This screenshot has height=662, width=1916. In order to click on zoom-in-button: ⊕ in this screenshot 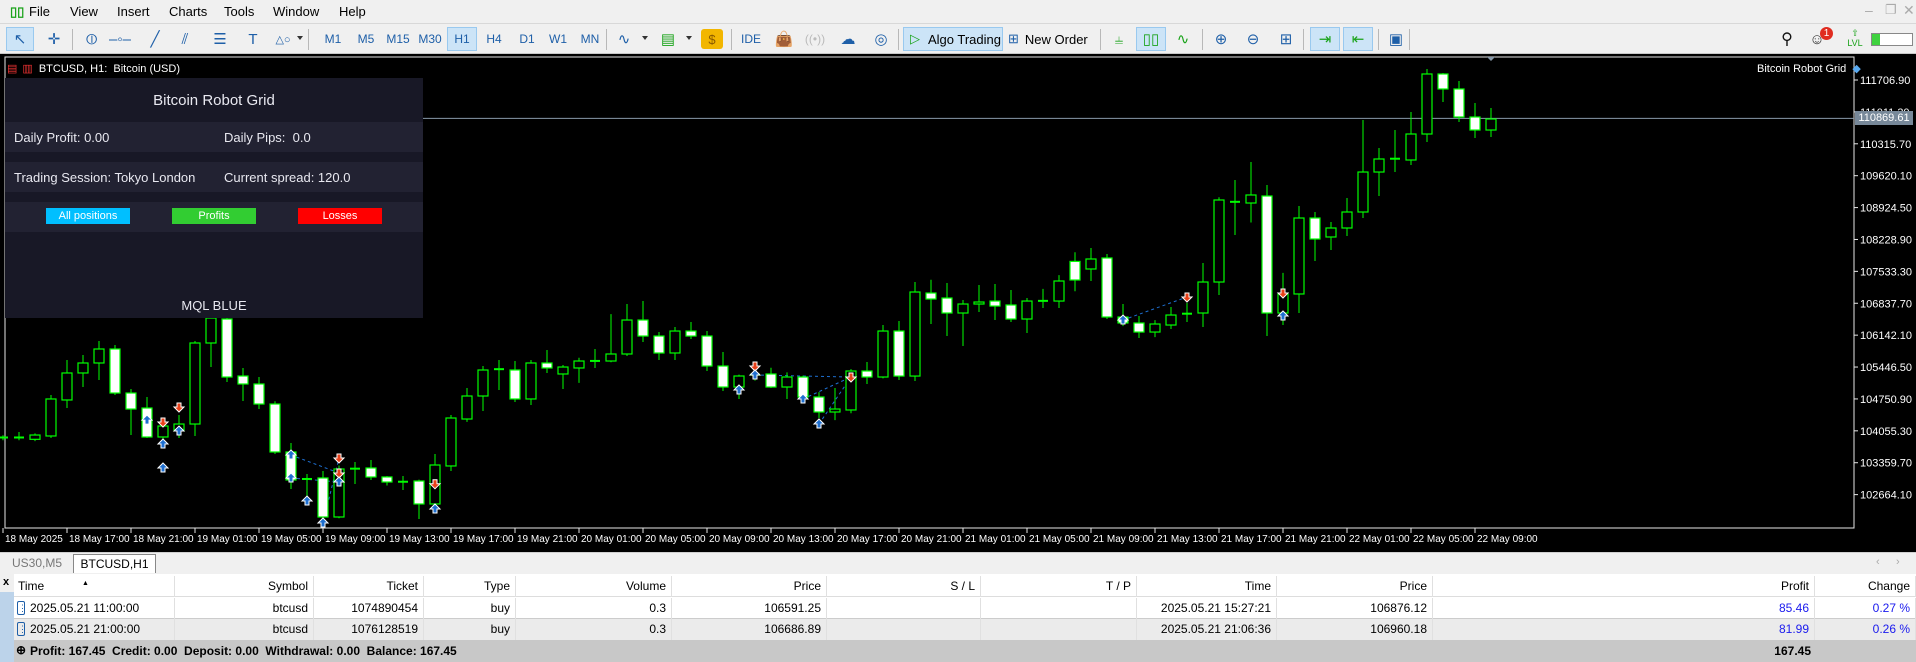, I will do `click(1221, 39)`.